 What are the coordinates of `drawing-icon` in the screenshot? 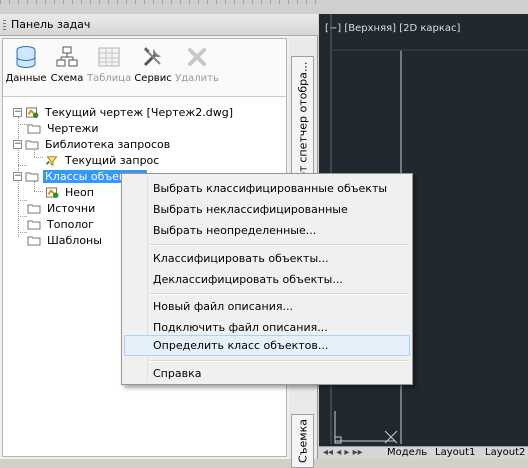 It's located at (32, 112).